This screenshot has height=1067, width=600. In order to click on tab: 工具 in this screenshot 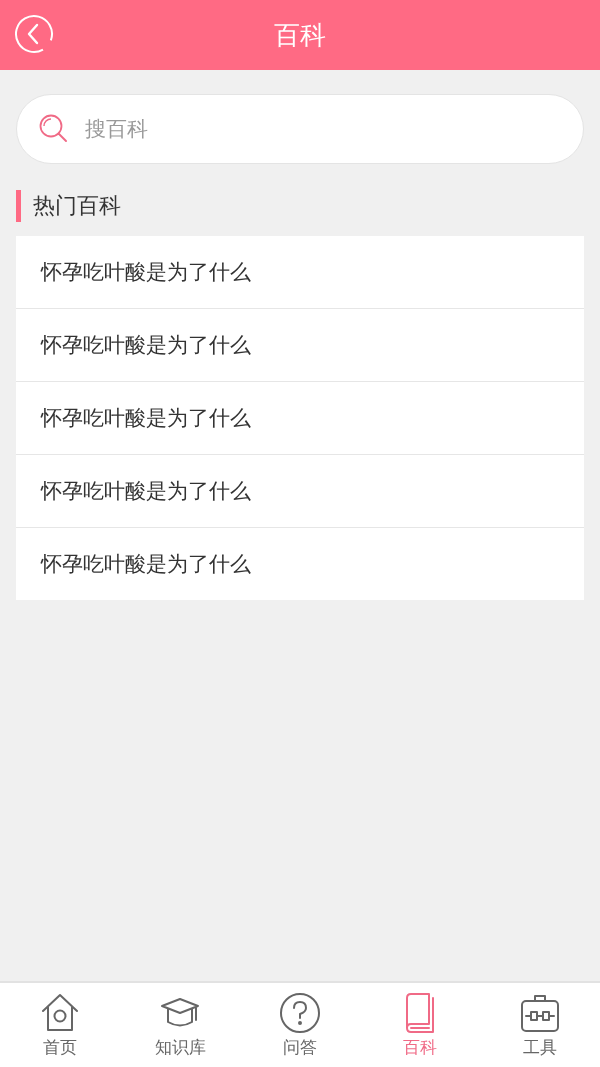, I will do `click(540, 1025)`.